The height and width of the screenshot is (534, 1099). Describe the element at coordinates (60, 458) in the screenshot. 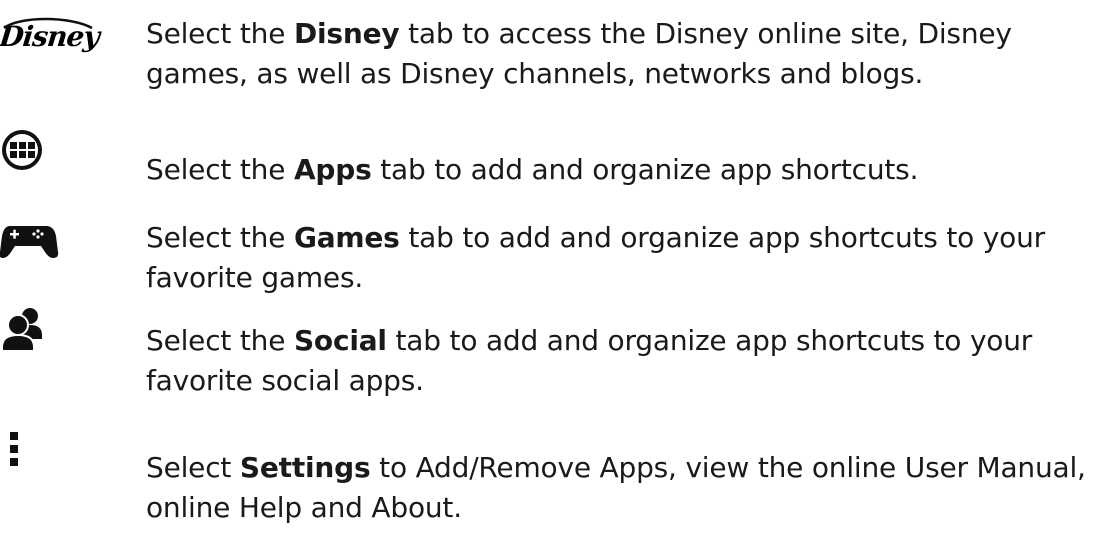

I see `settings-menu-icon` at that location.